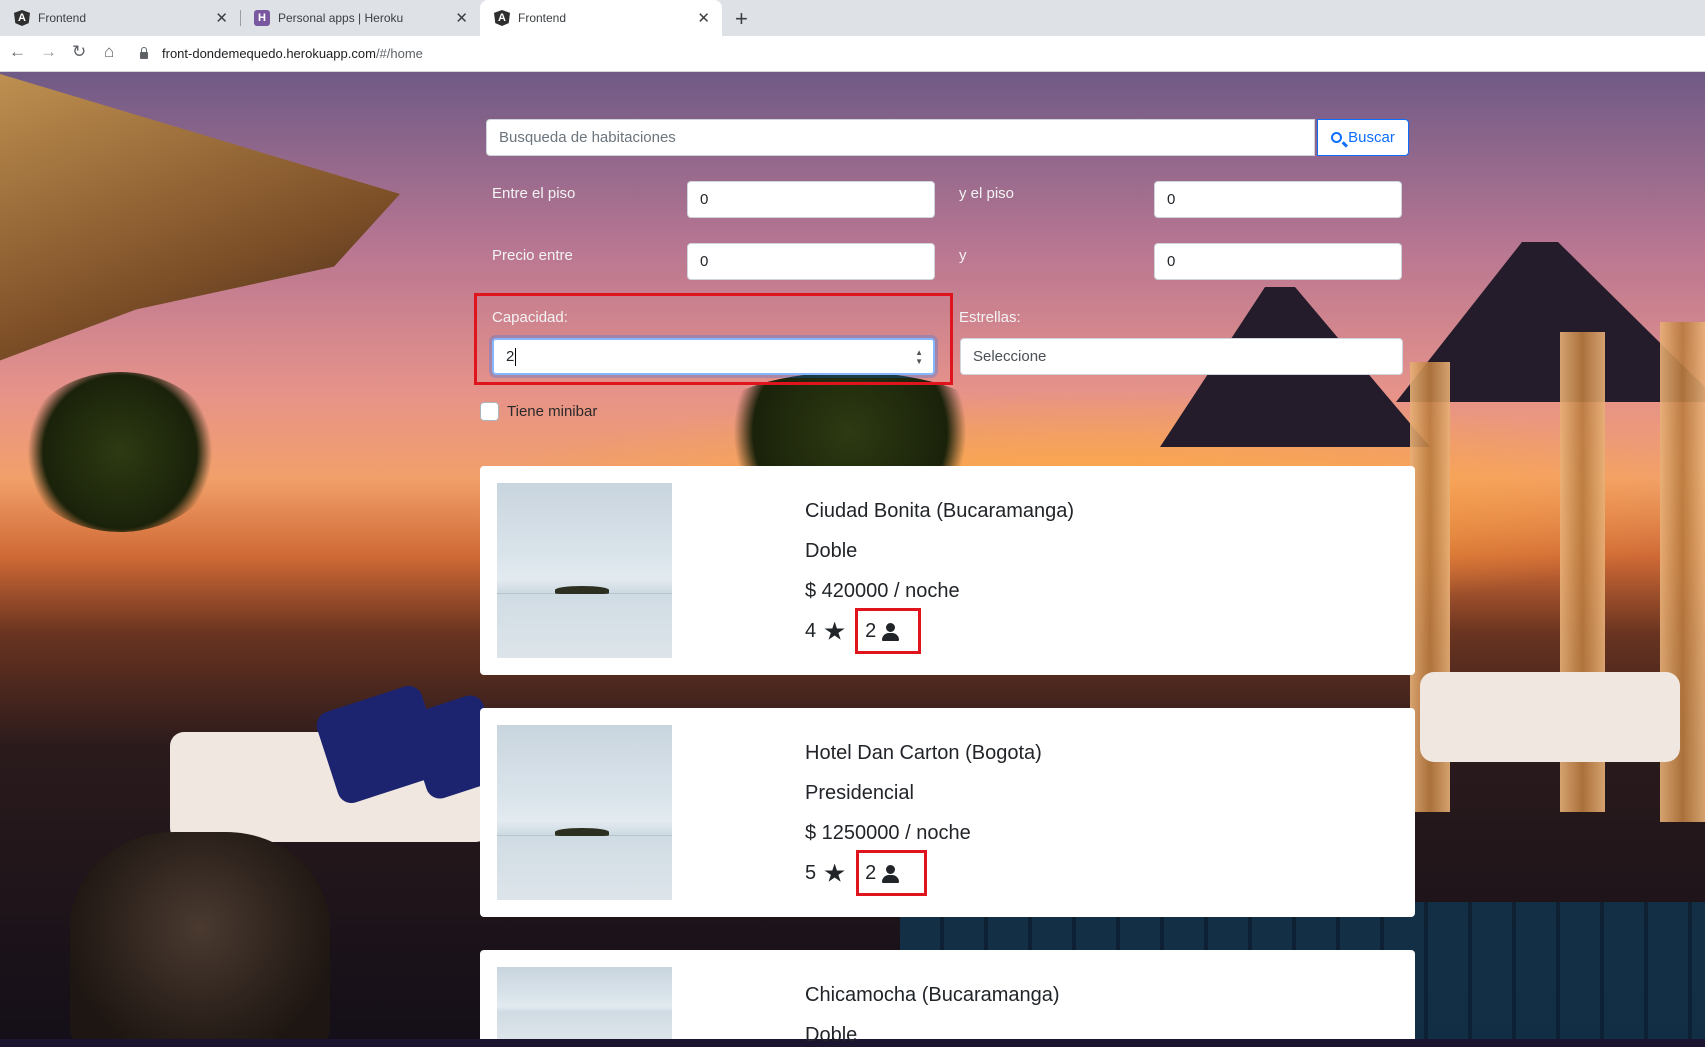 The height and width of the screenshot is (1047, 1705). What do you see at coordinates (1278, 261) in the screenshot?
I see `price-to-input: 0` at bounding box center [1278, 261].